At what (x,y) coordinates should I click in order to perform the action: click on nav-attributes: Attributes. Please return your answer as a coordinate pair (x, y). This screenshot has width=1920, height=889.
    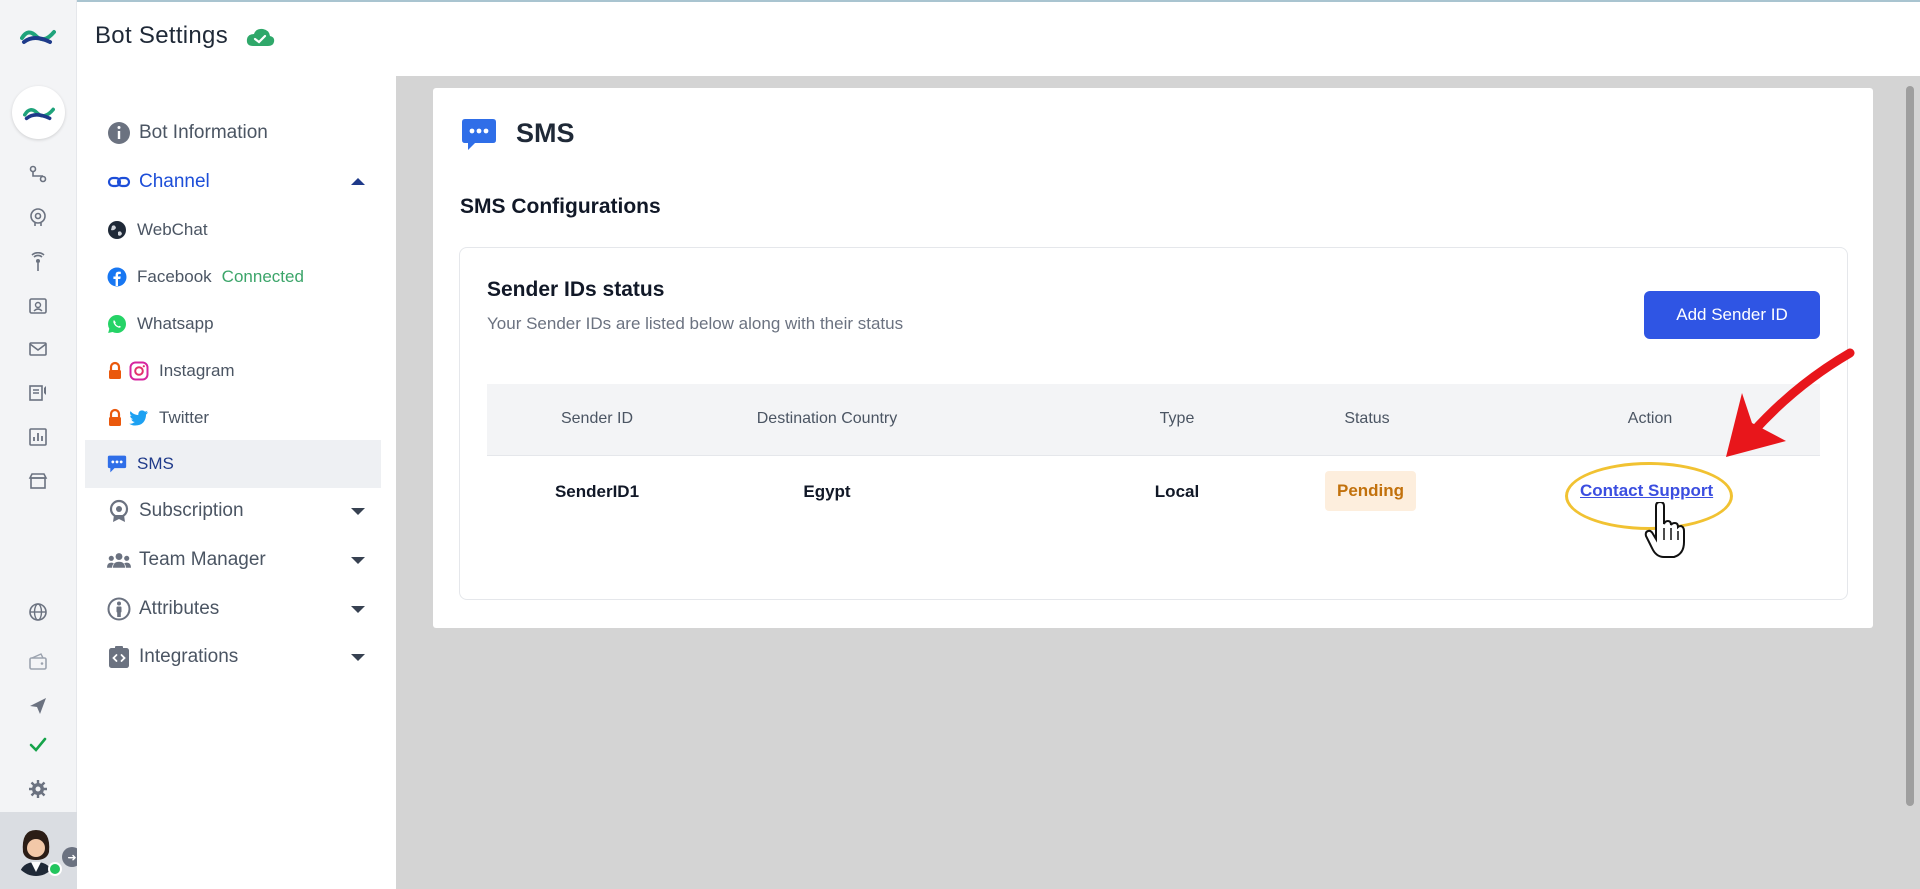
    Looking at the image, I should click on (233, 609).